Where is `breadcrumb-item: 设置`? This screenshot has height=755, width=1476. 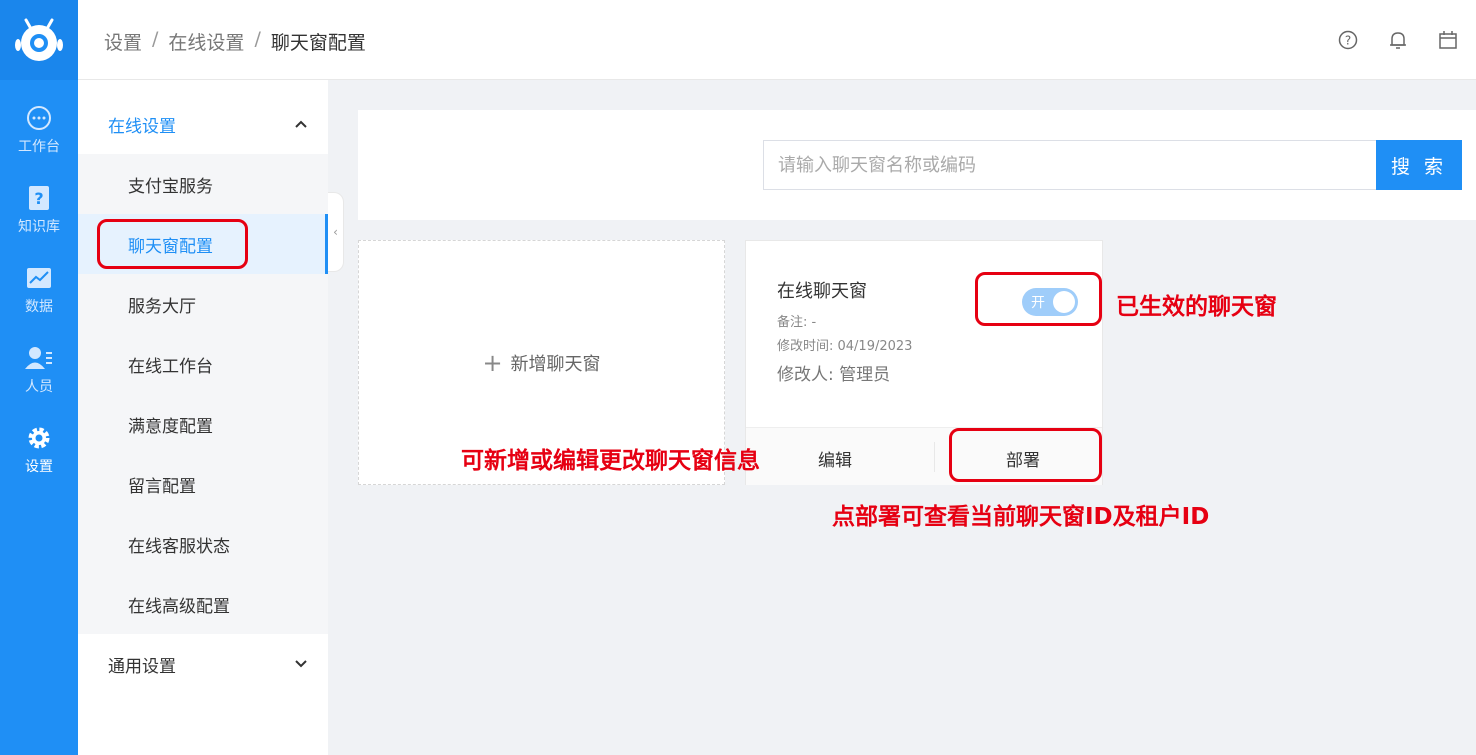
breadcrumb-item: 设置 is located at coordinates (123, 41).